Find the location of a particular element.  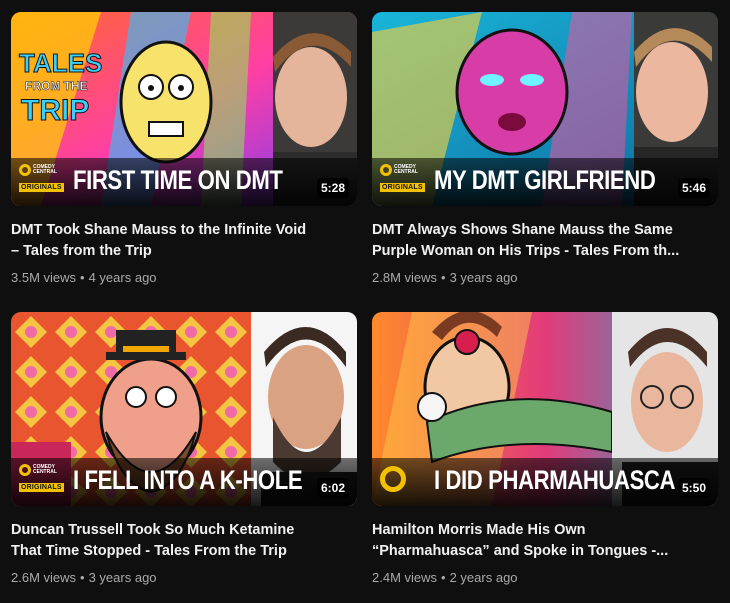

video-metadata: 2.4M views • 2 years ago is located at coordinates (445, 577).